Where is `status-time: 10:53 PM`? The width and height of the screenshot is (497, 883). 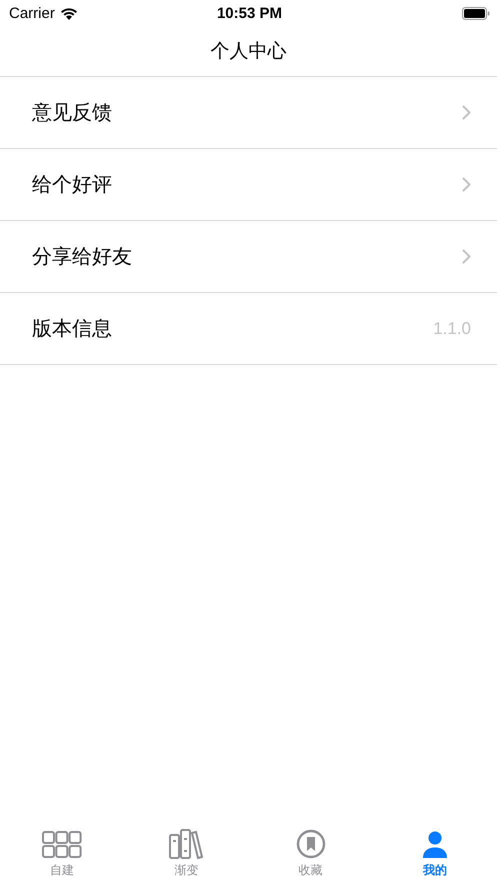 status-time: 10:53 PM is located at coordinates (250, 13).